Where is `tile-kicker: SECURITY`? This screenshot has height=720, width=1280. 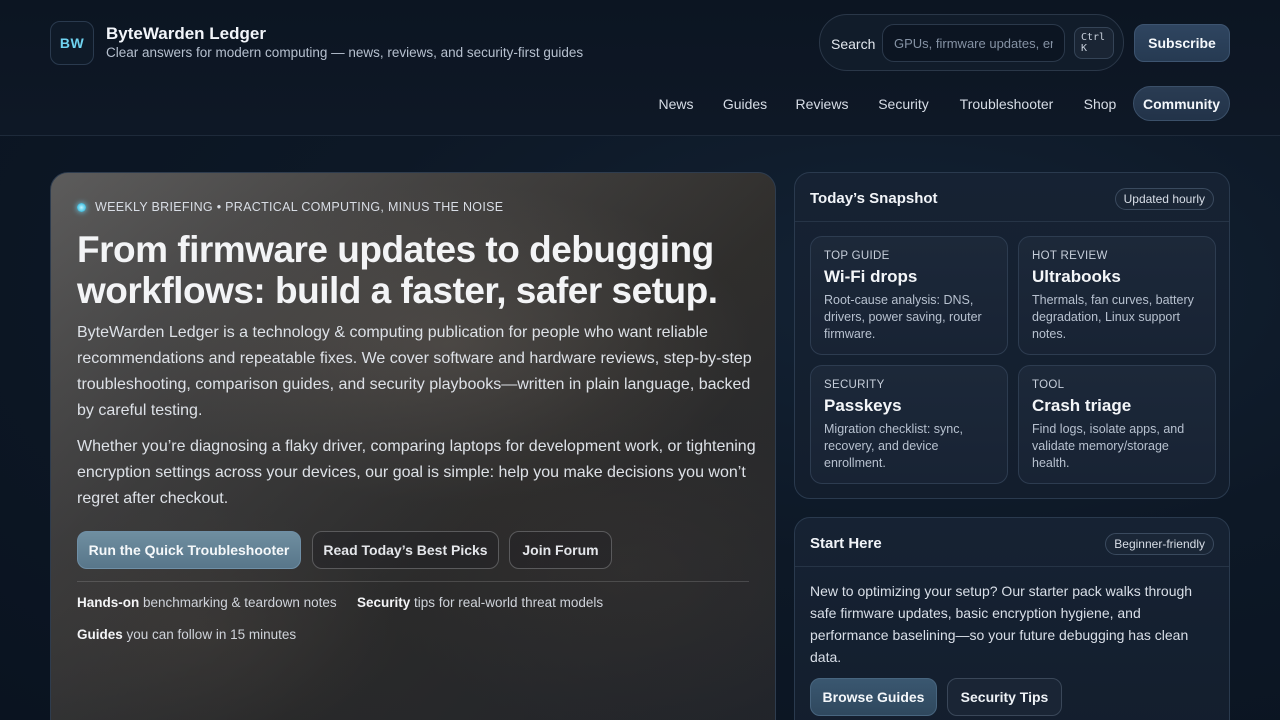
tile-kicker: SECURITY is located at coordinates (854, 385).